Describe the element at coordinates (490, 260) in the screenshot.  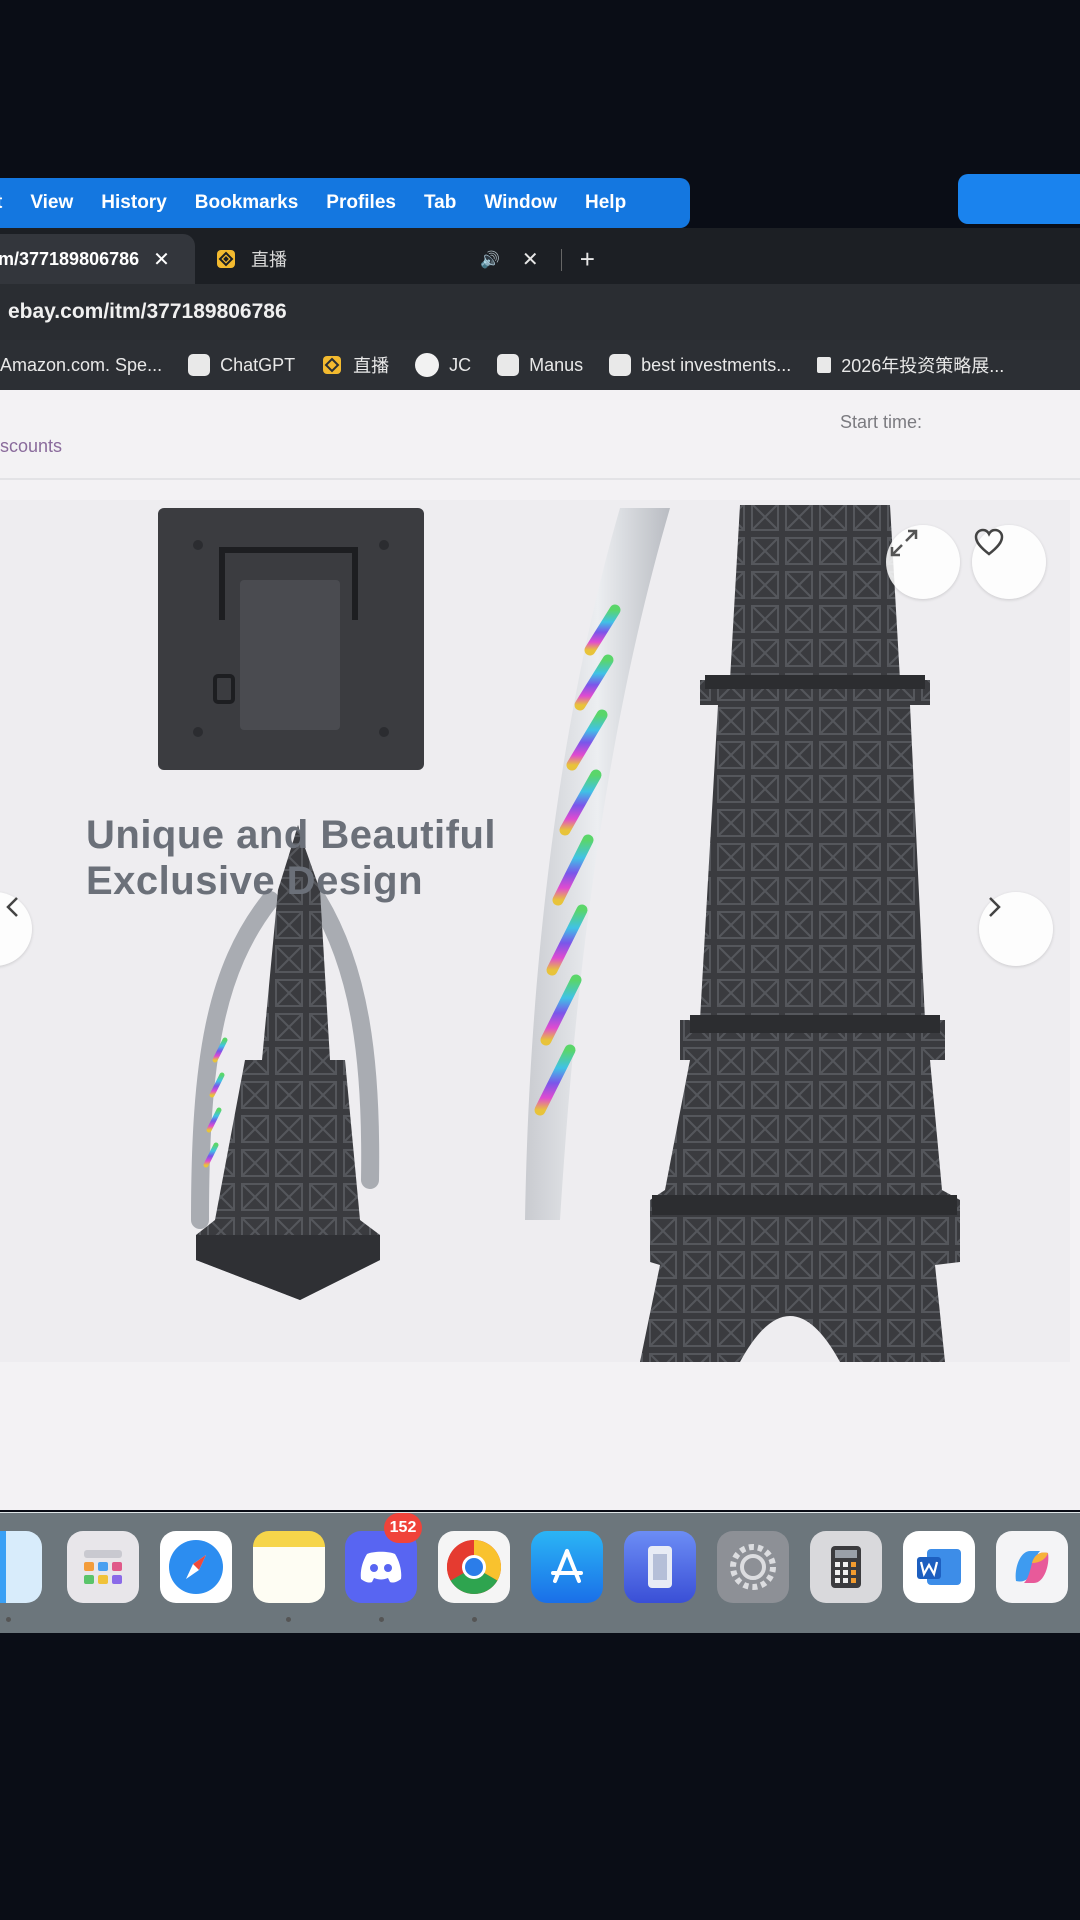
I see `speaker-icon: 🔊` at that location.